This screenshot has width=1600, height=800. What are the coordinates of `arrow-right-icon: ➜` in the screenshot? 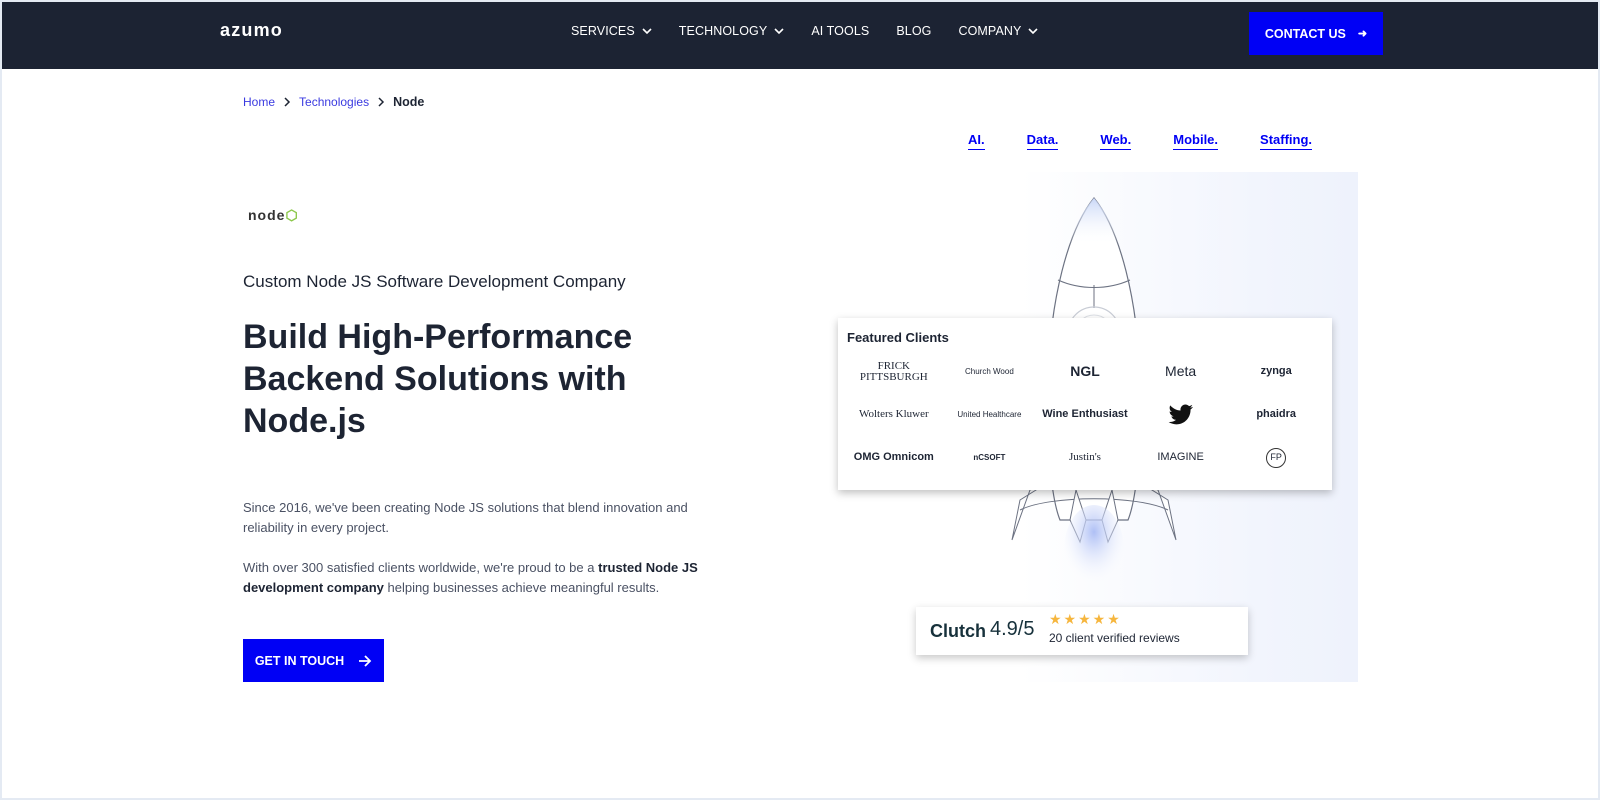 It's located at (1362, 34).